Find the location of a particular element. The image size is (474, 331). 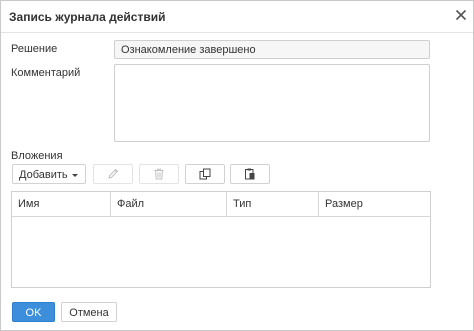

trash-icon is located at coordinates (159, 174).